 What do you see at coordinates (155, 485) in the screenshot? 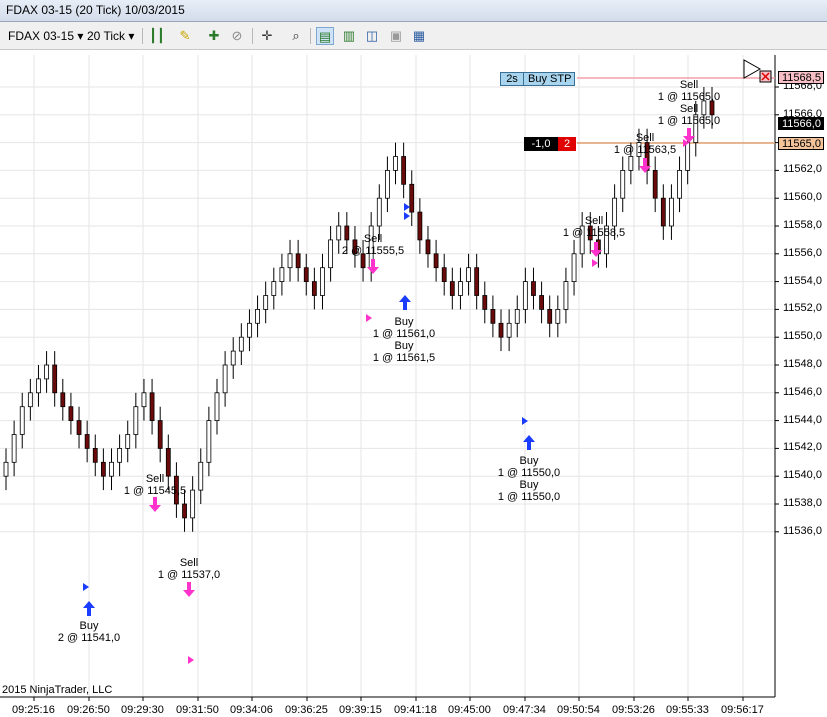
I see `trade-annotation-sell-1: Sell 1 @ 11545,5` at bounding box center [155, 485].